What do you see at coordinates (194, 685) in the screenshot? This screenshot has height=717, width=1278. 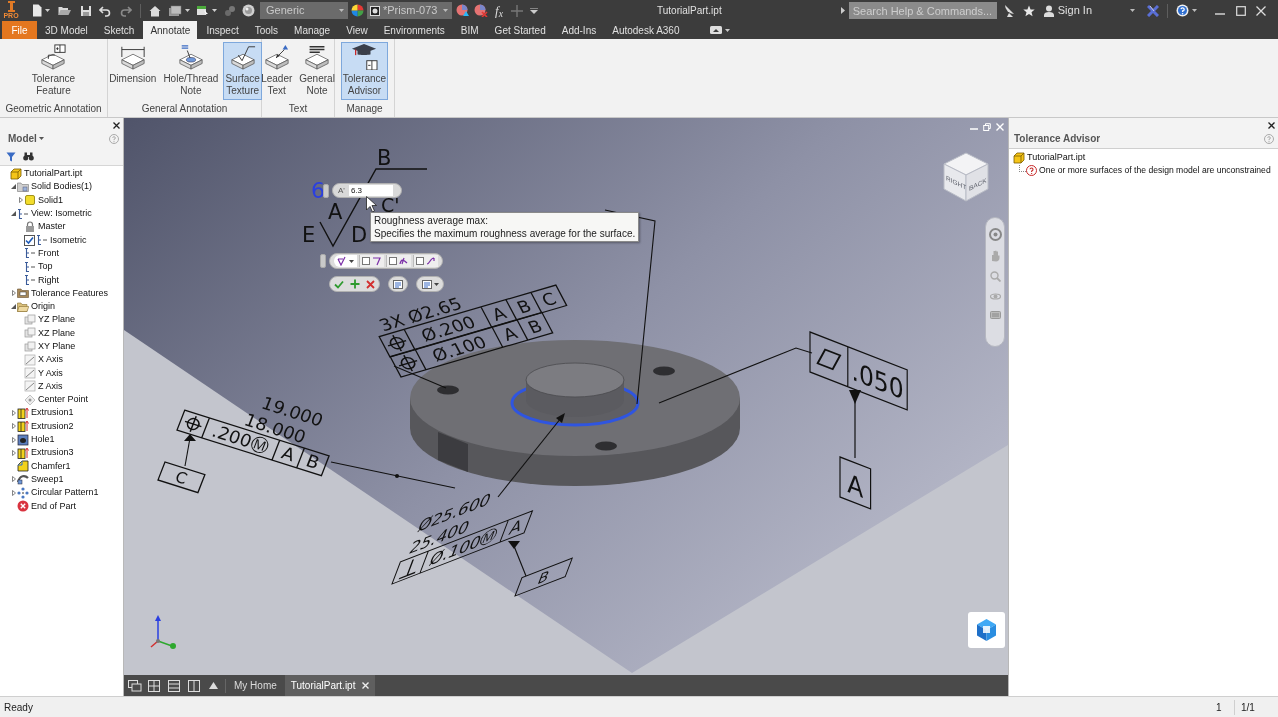 I see `vertical-split-icon` at bounding box center [194, 685].